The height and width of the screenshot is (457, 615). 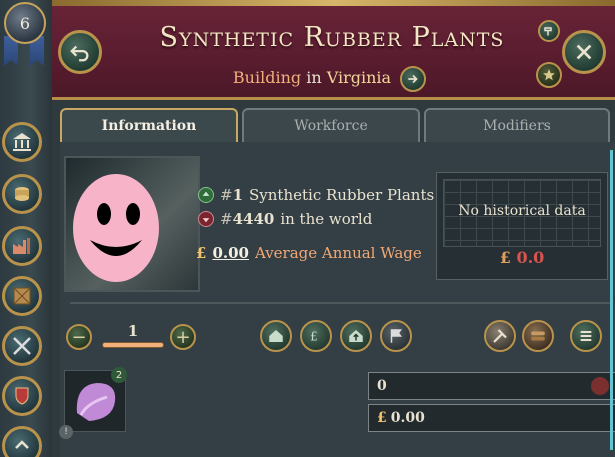 I want to click on level-value: 1, so click(x=133, y=331).